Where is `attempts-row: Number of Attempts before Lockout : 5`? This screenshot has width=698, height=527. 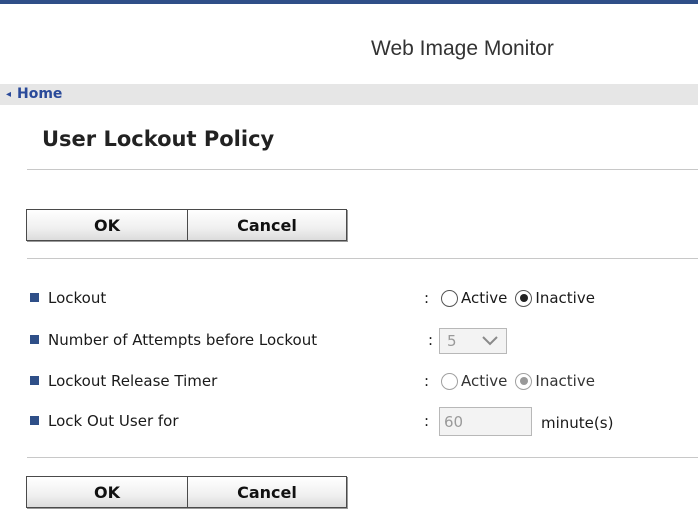 attempts-row: Number of Attempts before Lockout : 5 is located at coordinates (355, 341).